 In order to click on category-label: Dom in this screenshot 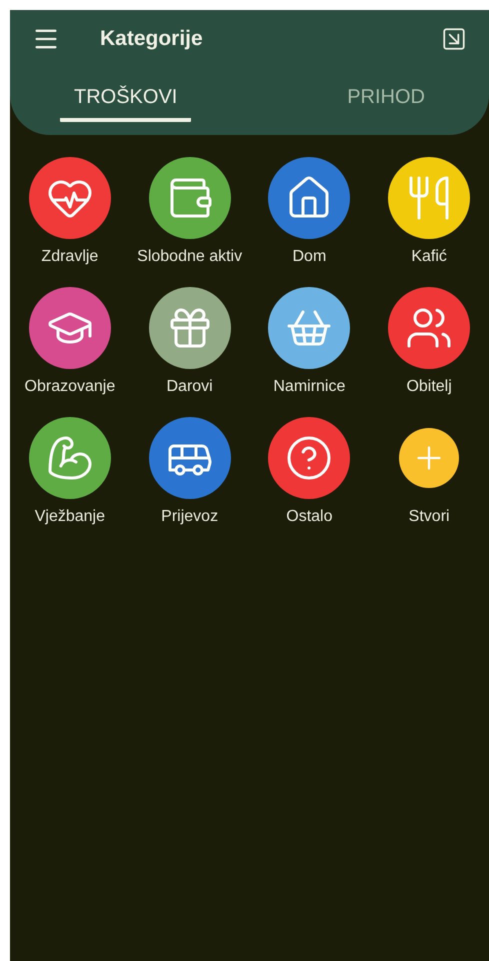, I will do `click(309, 257)`.